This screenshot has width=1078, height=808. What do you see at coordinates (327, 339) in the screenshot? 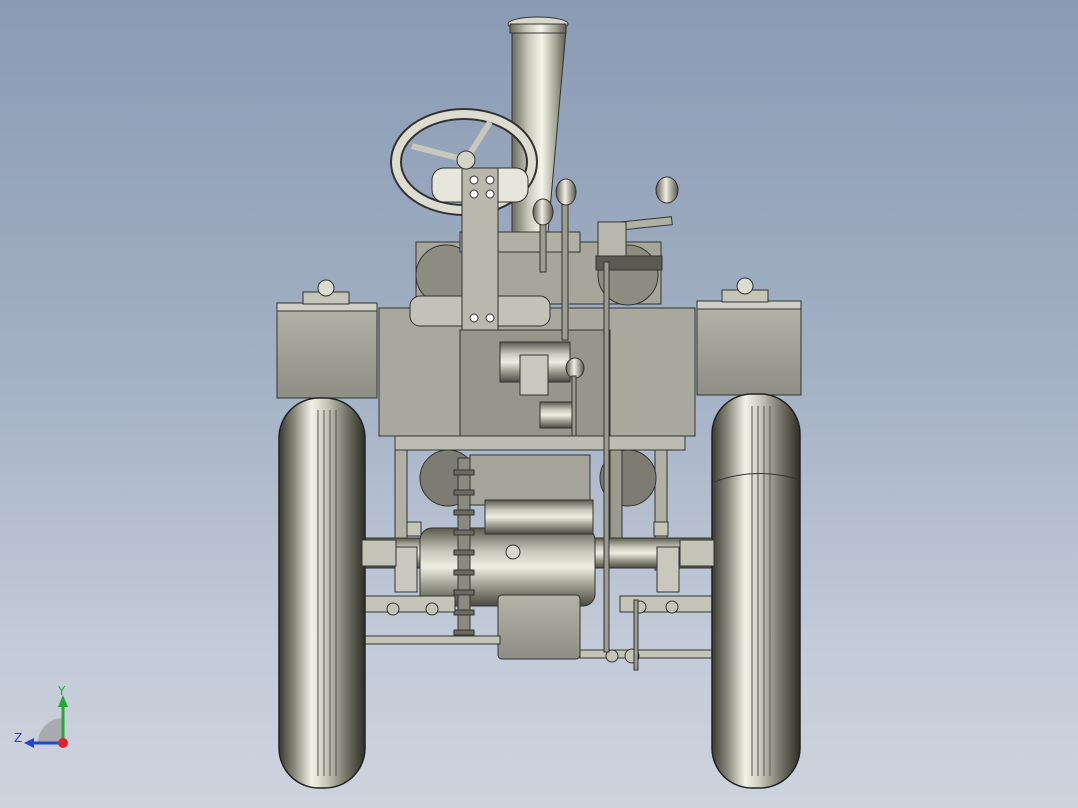
I see `left-mudguard` at bounding box center [327, 339].